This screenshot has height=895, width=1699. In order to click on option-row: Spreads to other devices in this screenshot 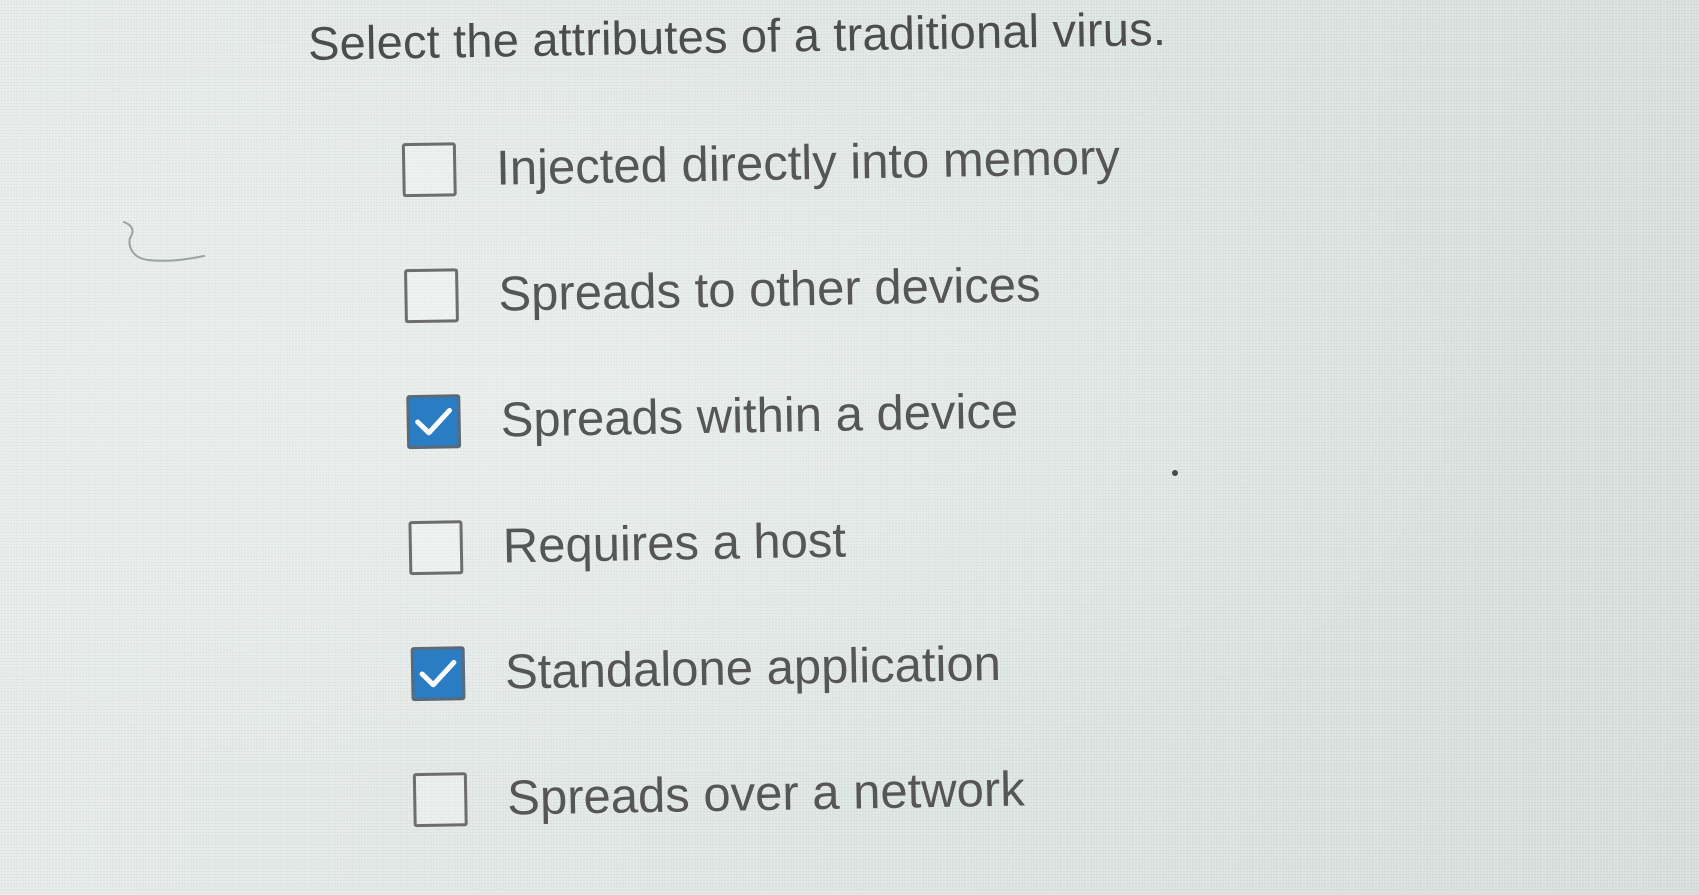, I will do `click(722, 290)`.